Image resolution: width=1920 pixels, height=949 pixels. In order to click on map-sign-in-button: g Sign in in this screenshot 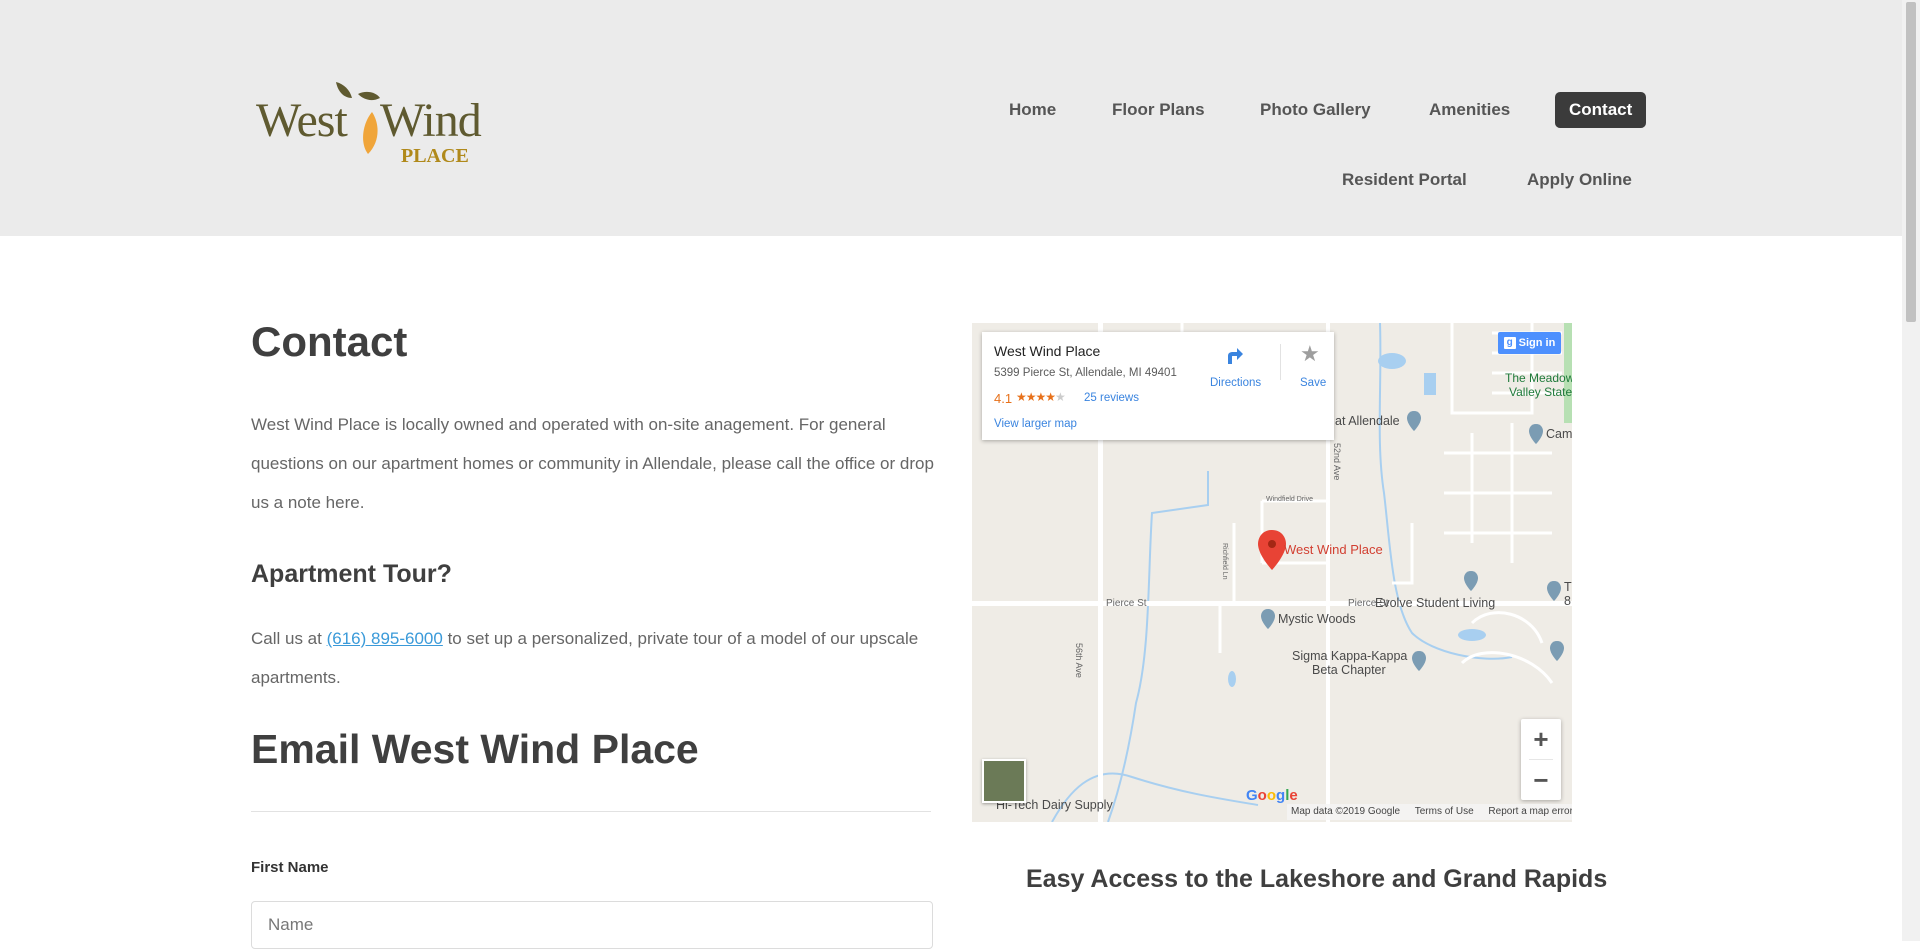, I will do `click(1529, 343)`.